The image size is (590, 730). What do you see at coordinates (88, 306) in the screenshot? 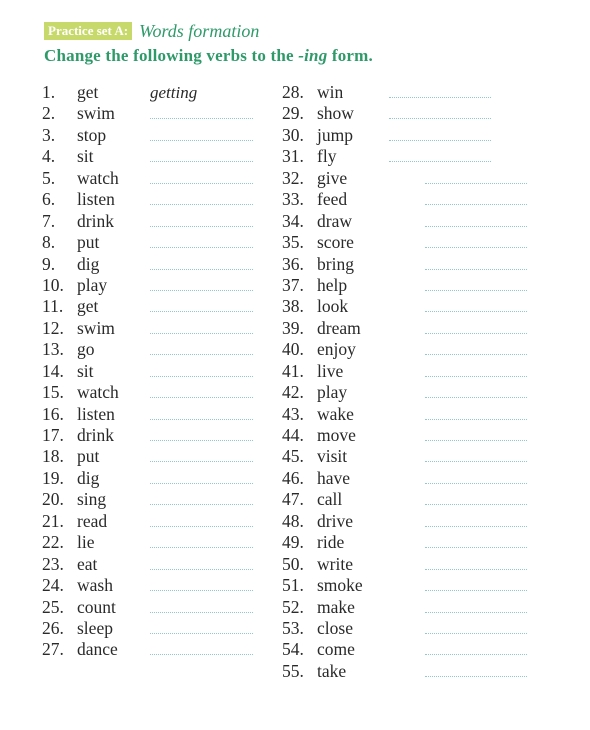
I see `item-verb: get` at bounding box center [88, 306].